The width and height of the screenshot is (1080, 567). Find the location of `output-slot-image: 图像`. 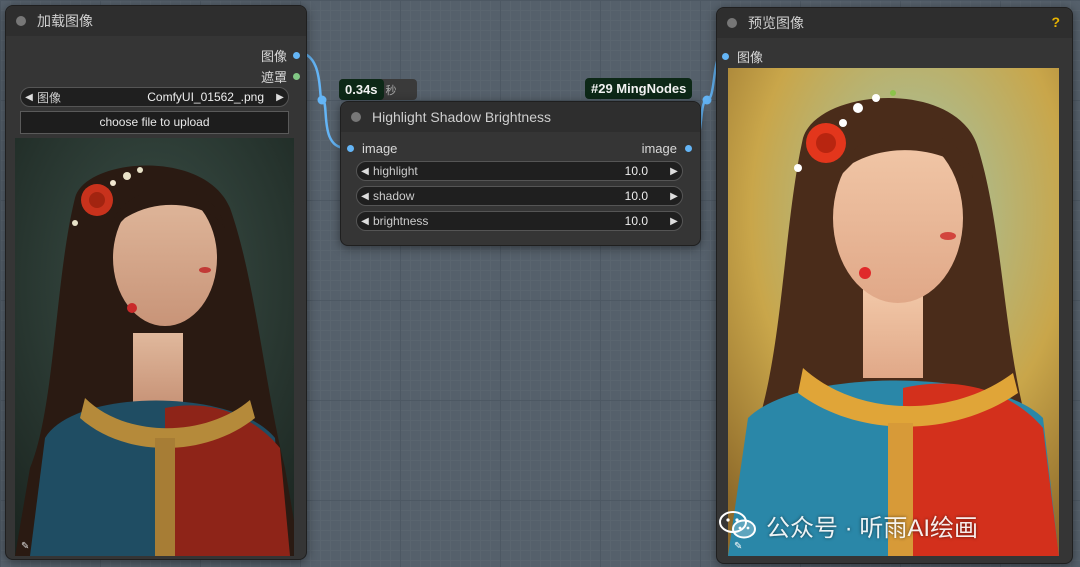

output-slot-image: 图像 is located at coordinates (280, 55).